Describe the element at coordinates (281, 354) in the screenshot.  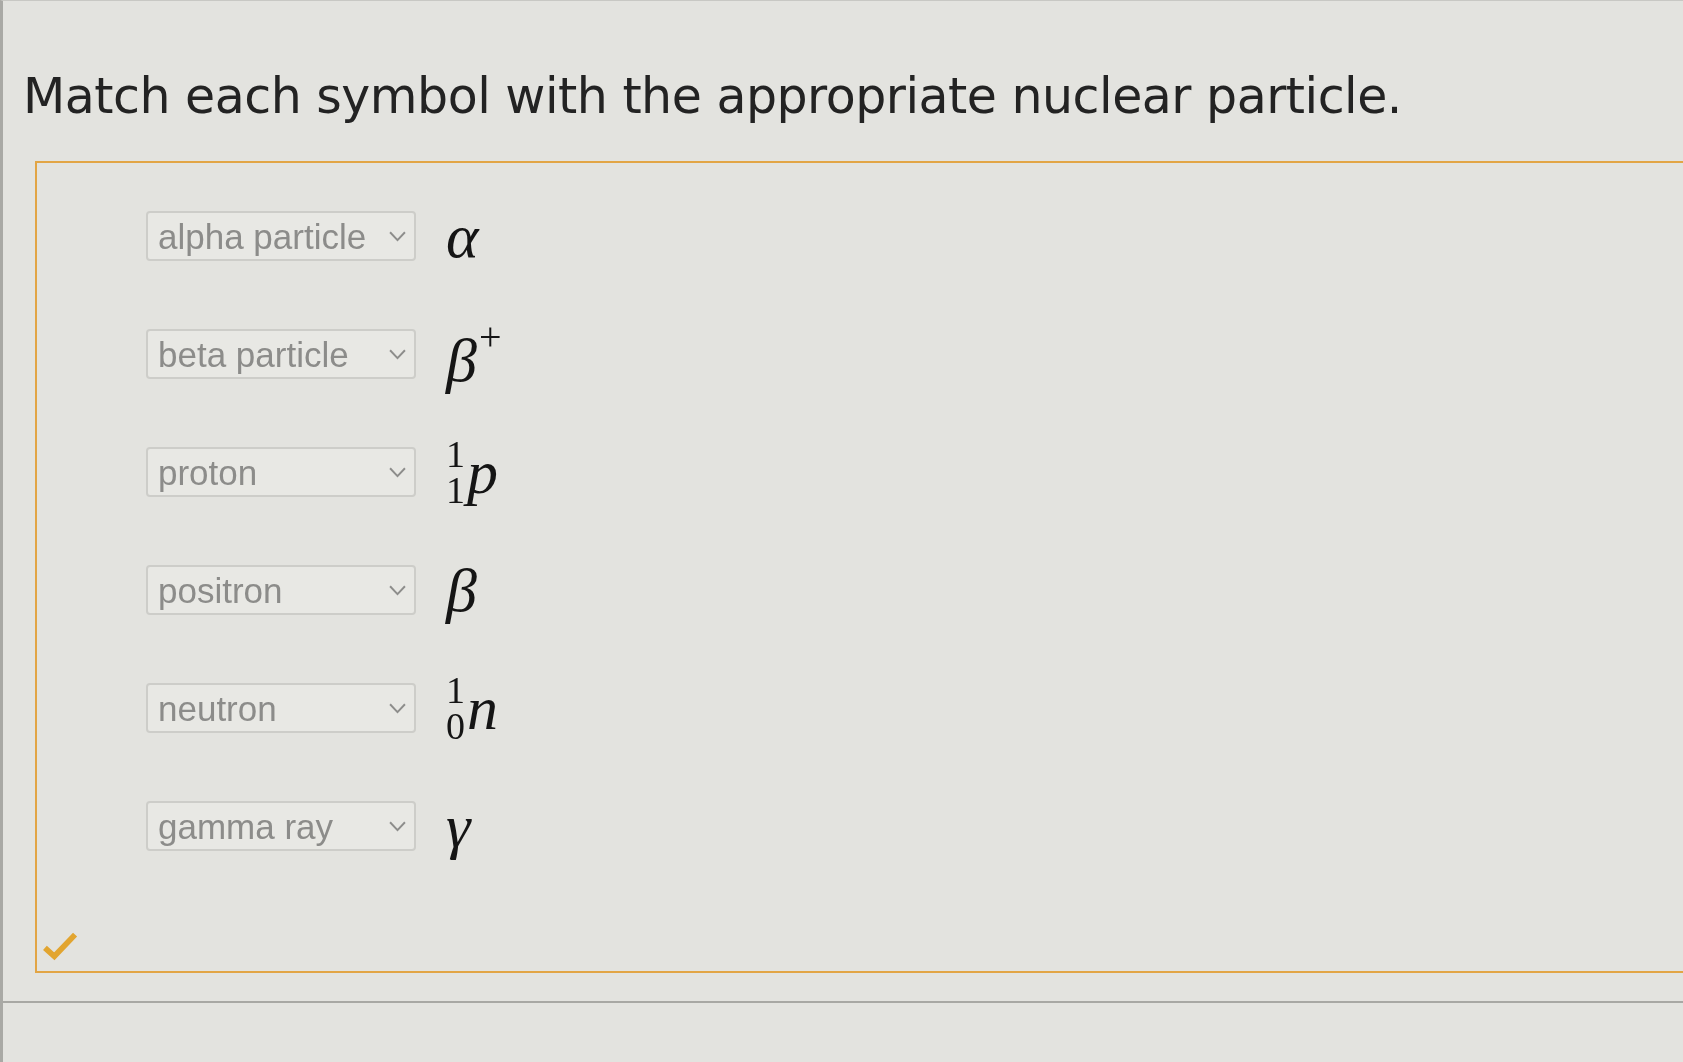
I see `dropdown: beta particle` at that location.